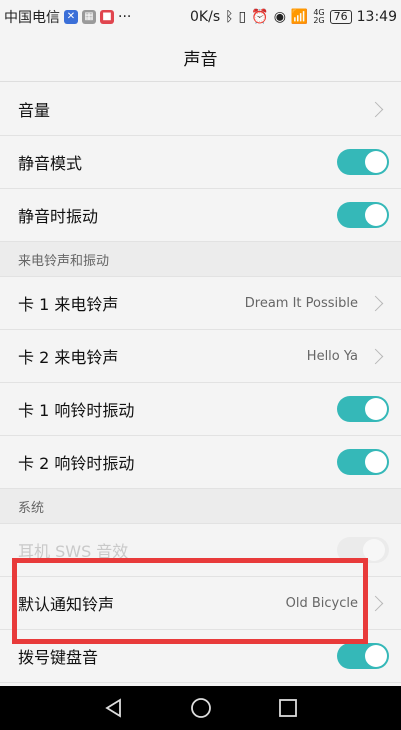 This screenshot has width=401, height=730. I want to click on sim1-ringtone-value: Dream It Possible, so click(301, 303).